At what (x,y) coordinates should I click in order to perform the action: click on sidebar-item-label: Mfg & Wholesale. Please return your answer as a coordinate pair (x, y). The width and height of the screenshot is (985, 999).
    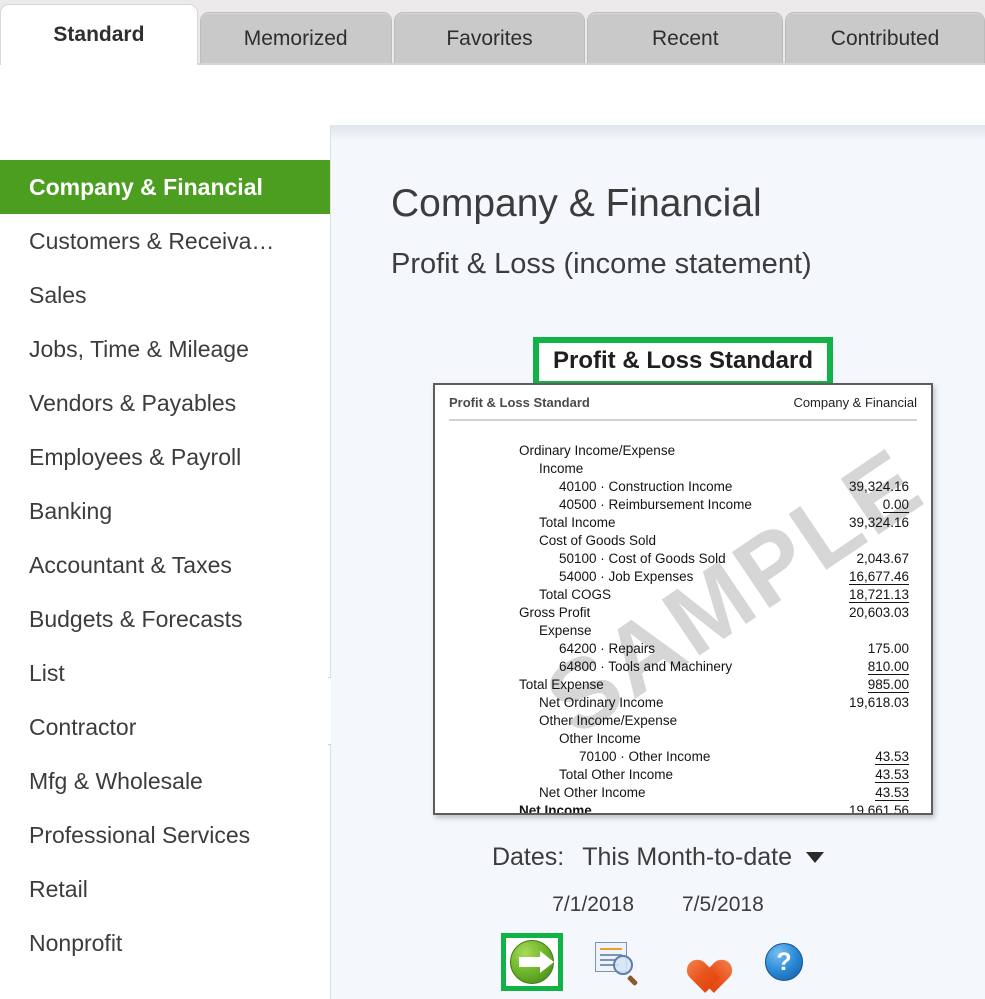
    Looking at the image, I should click on (116, 780).